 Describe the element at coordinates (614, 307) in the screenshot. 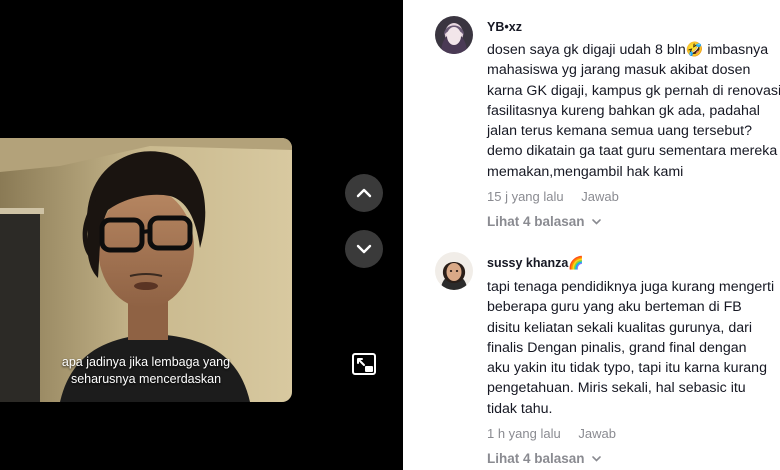

I see `comment-text-line: beberapa guru yang aku berteman di FB` at that location.